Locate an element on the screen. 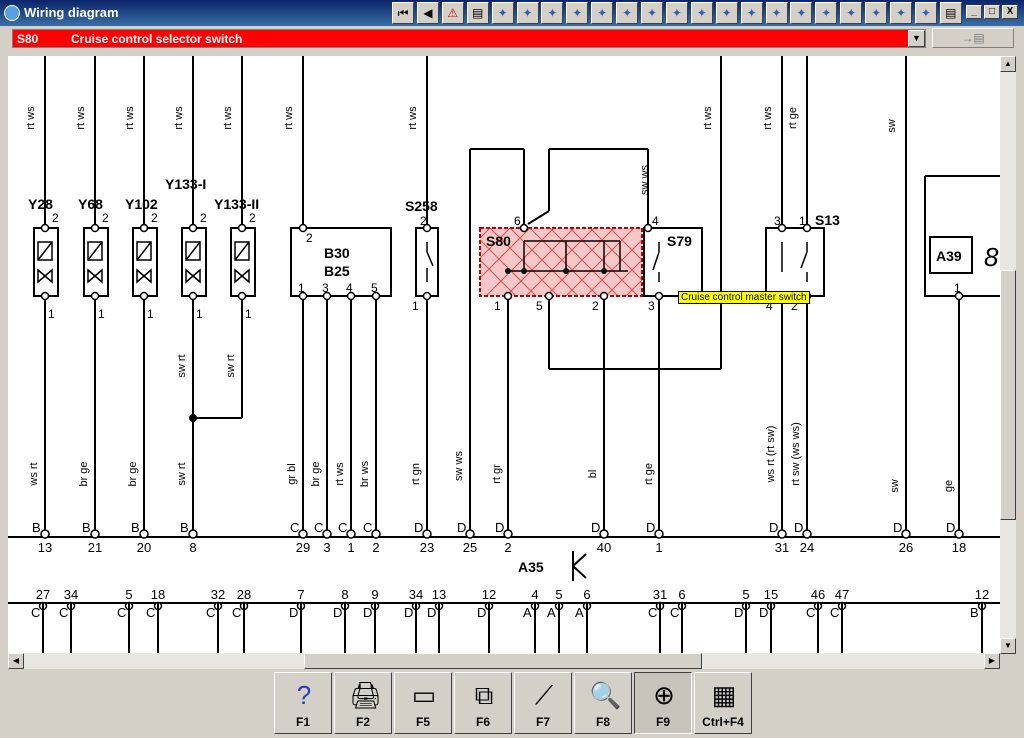 Image resolution: width=1024 pixels, height=738 pixels. wire-label: rt ge is located at coordinates (649, 474).